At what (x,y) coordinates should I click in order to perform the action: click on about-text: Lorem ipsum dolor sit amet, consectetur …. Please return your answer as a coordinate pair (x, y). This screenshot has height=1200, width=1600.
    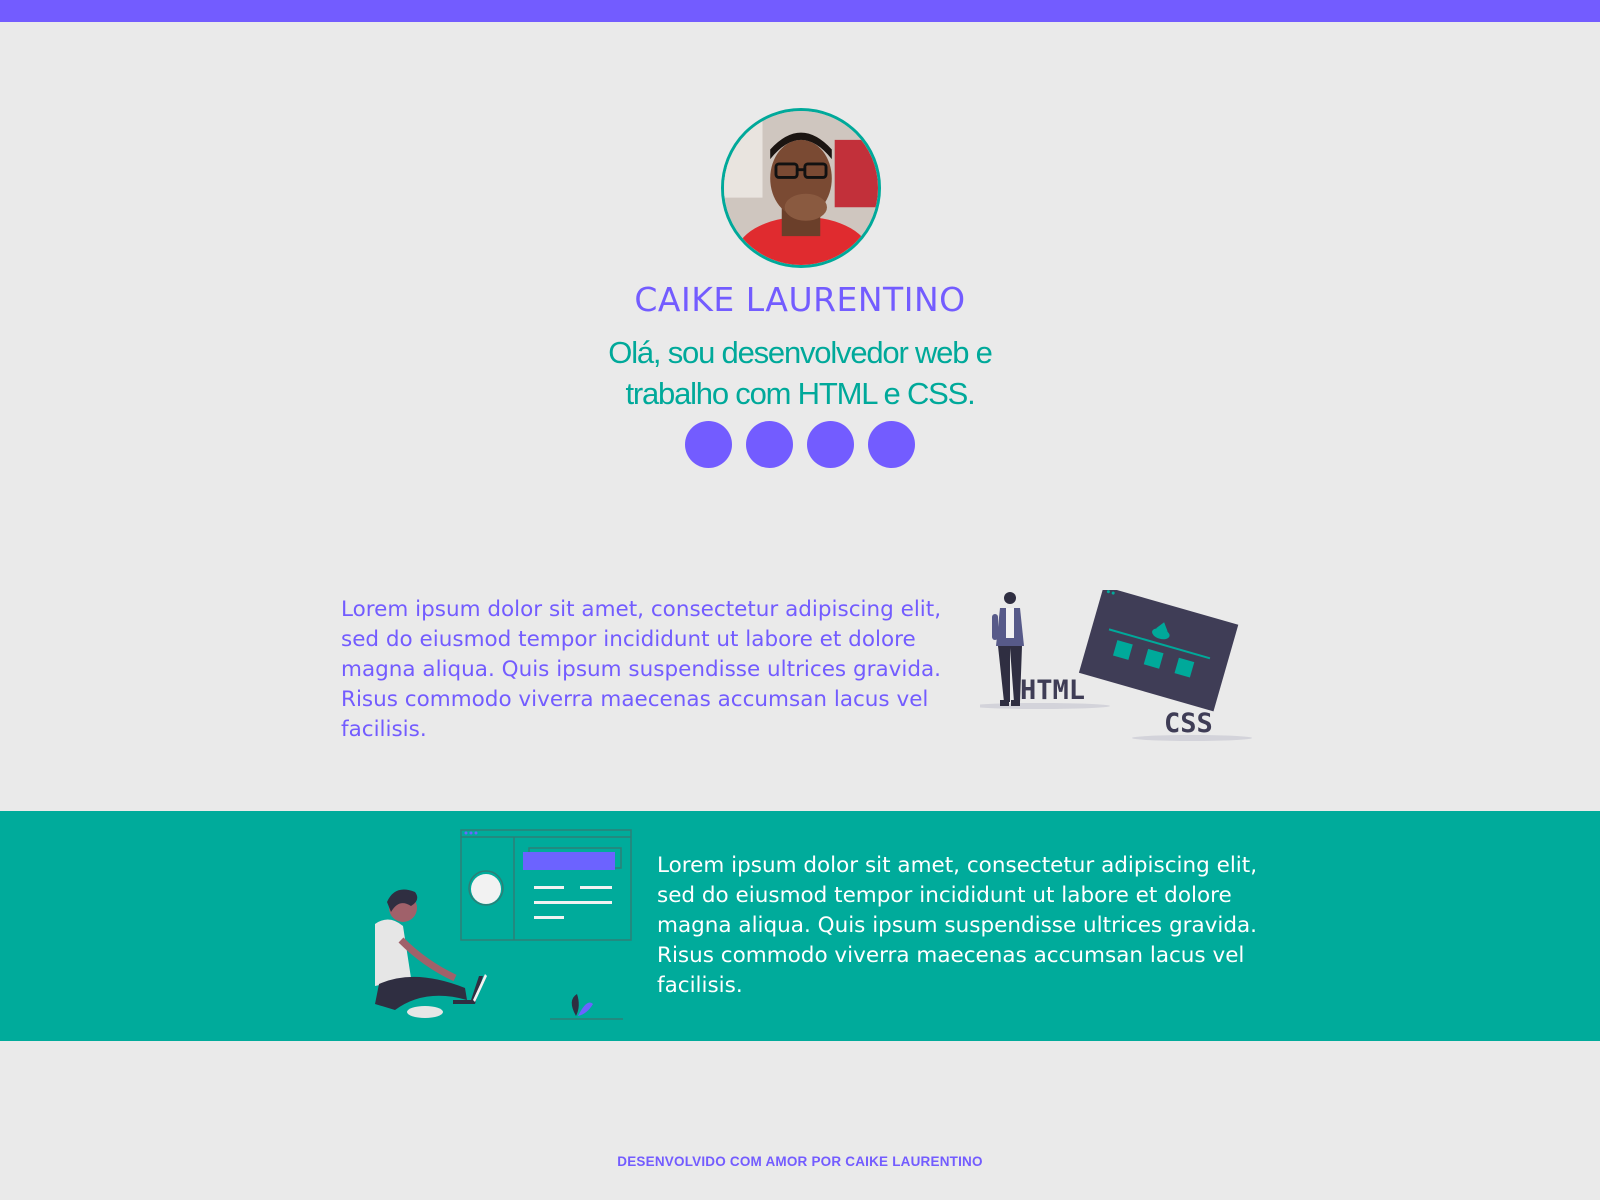
    Looking at the image, I should click on (641, 669).